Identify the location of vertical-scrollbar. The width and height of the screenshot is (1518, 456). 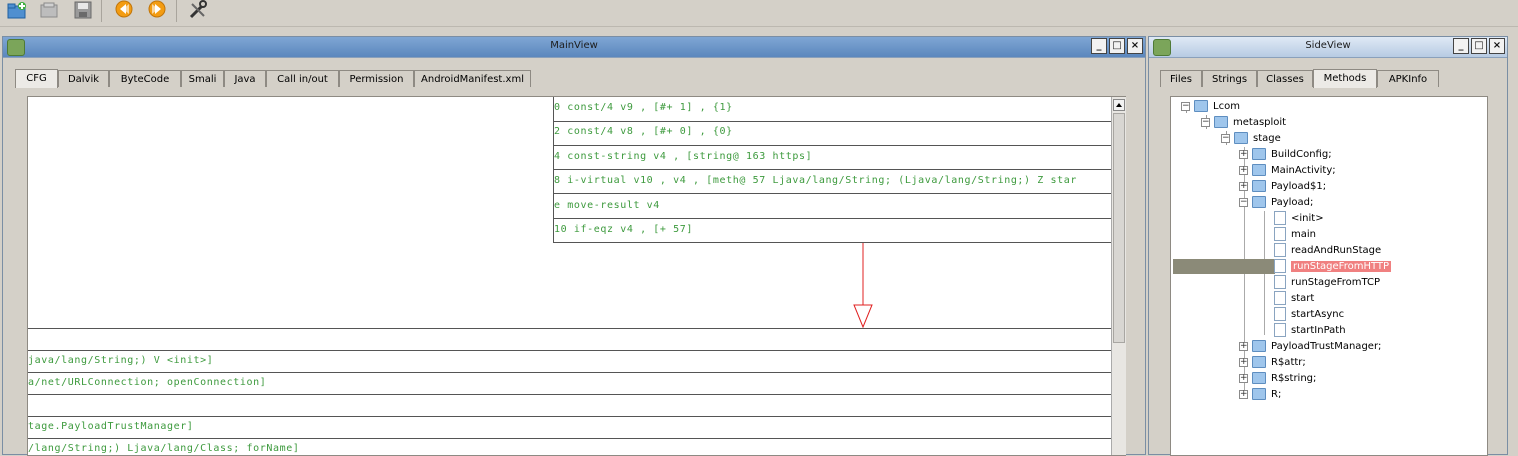
(1118, 276).